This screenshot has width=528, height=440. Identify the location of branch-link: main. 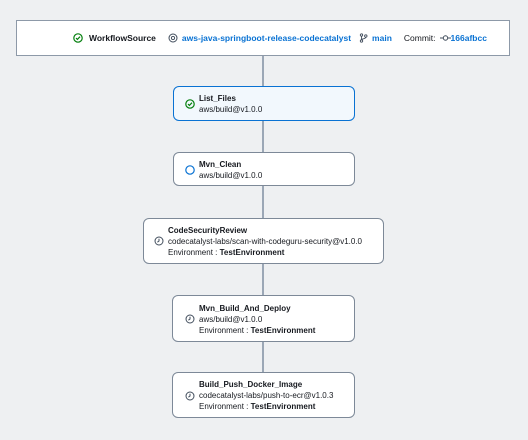
(382, 38).